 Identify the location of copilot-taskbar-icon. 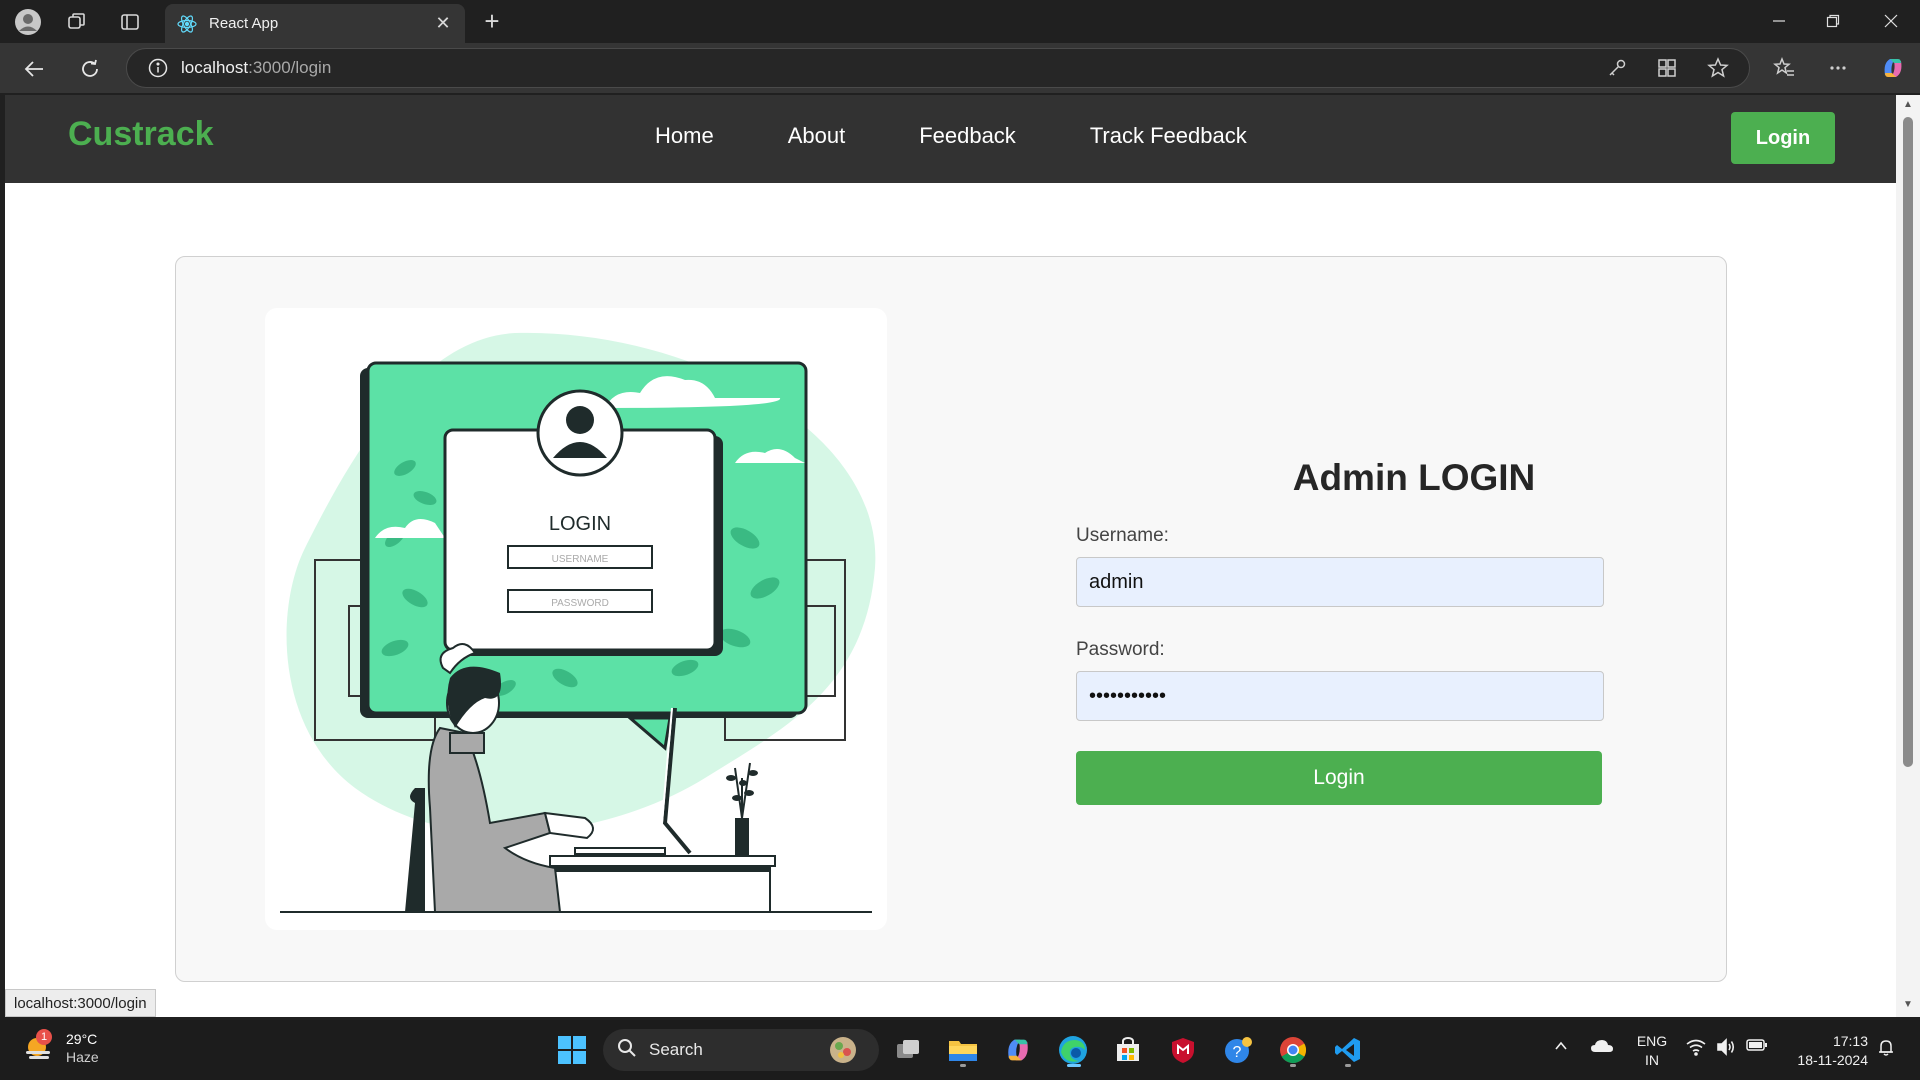
(1018, 1050).